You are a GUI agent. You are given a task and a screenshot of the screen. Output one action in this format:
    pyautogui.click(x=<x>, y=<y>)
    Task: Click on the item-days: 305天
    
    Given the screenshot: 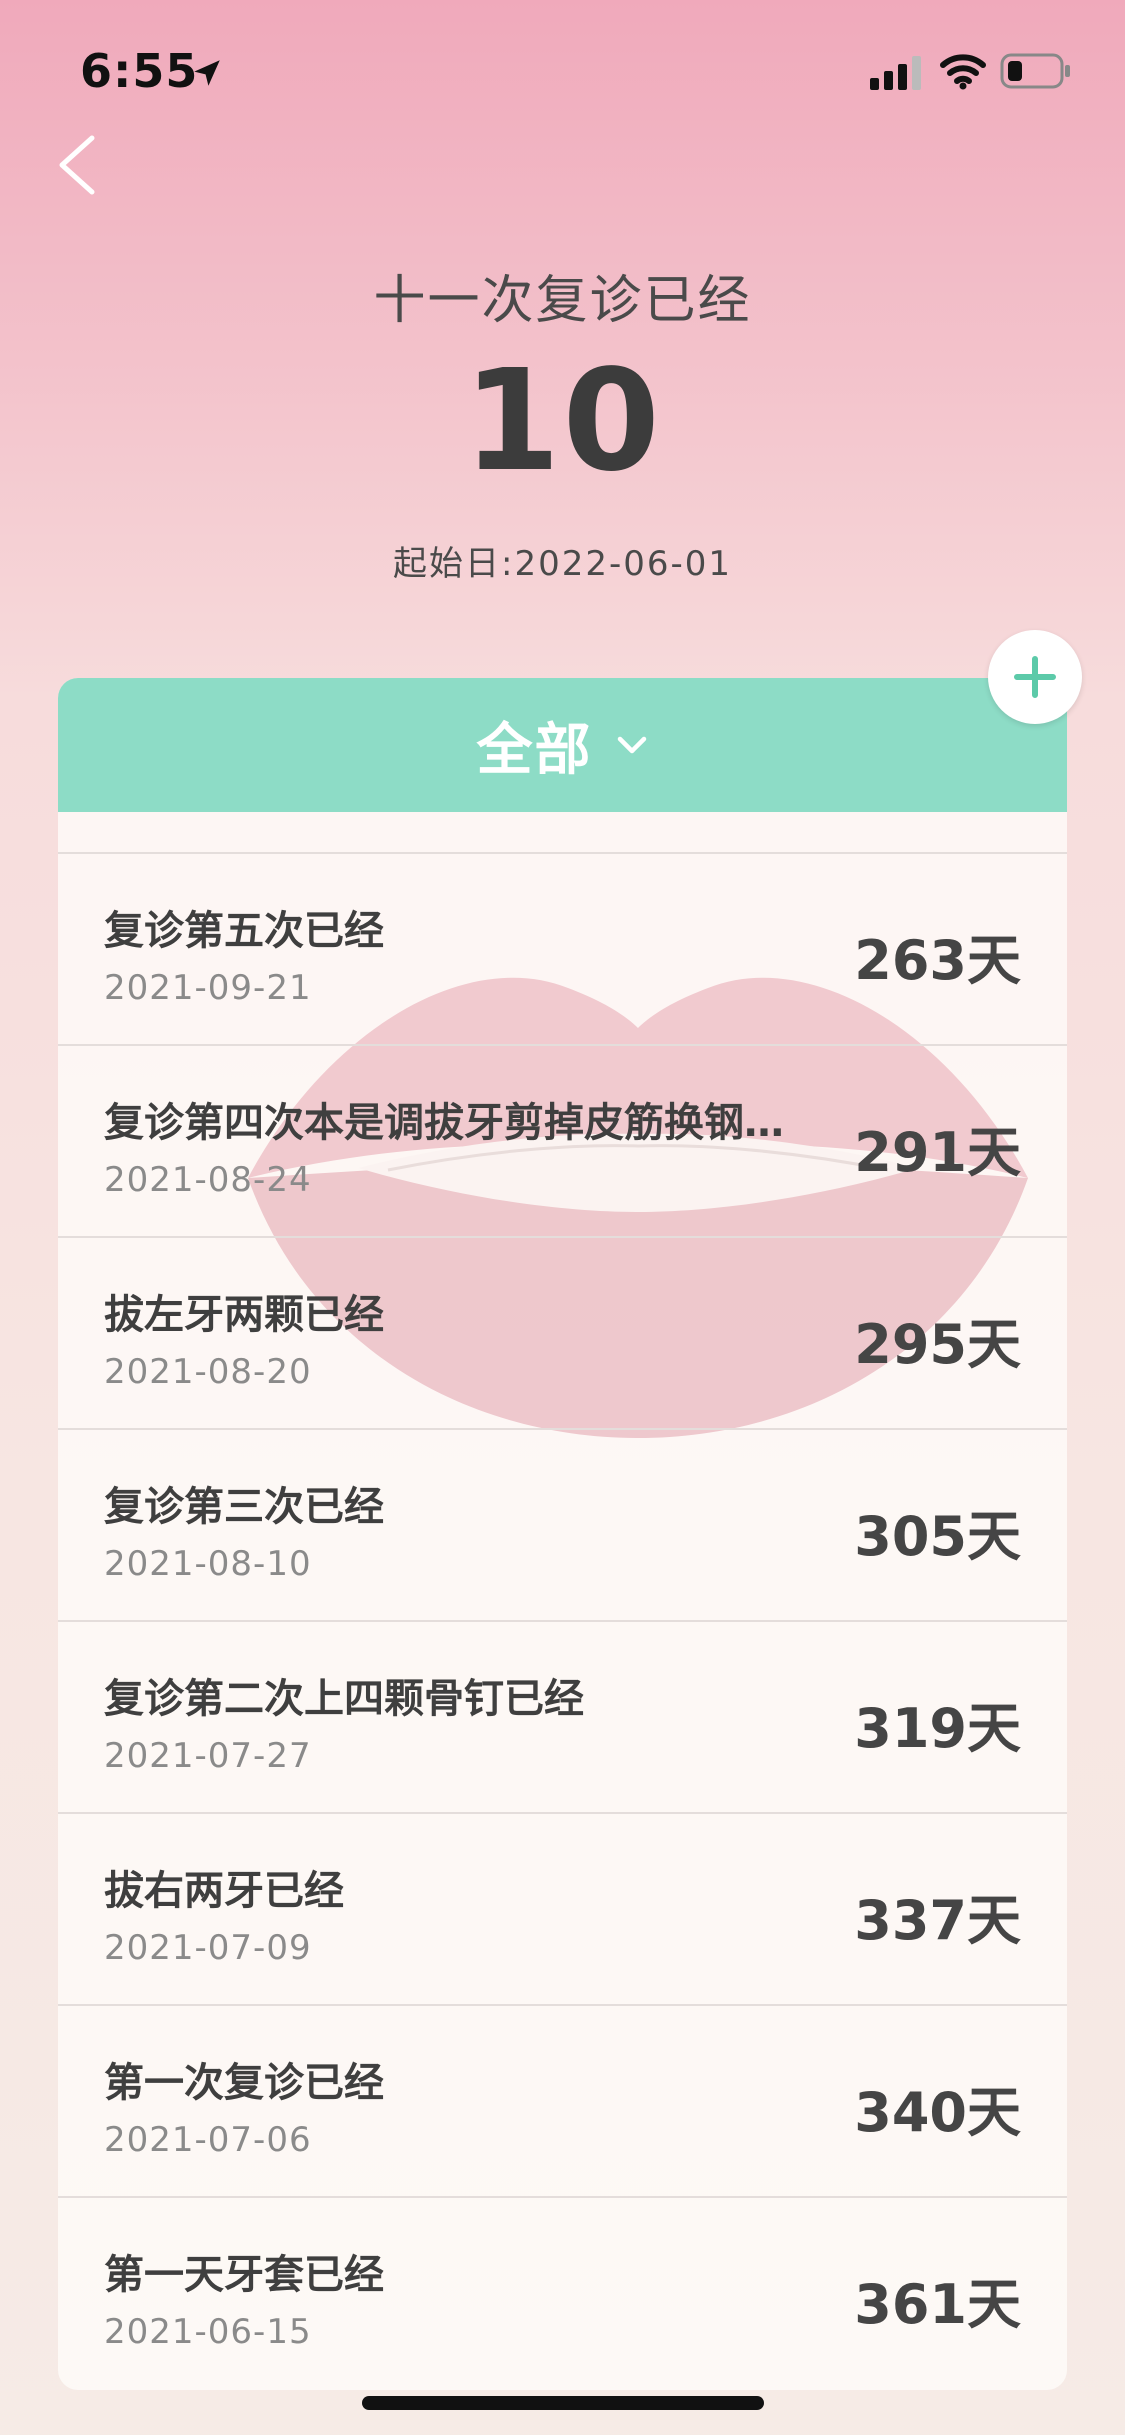 What is the action you would take?
    pyautogui.click(x=937, y=1531)
    